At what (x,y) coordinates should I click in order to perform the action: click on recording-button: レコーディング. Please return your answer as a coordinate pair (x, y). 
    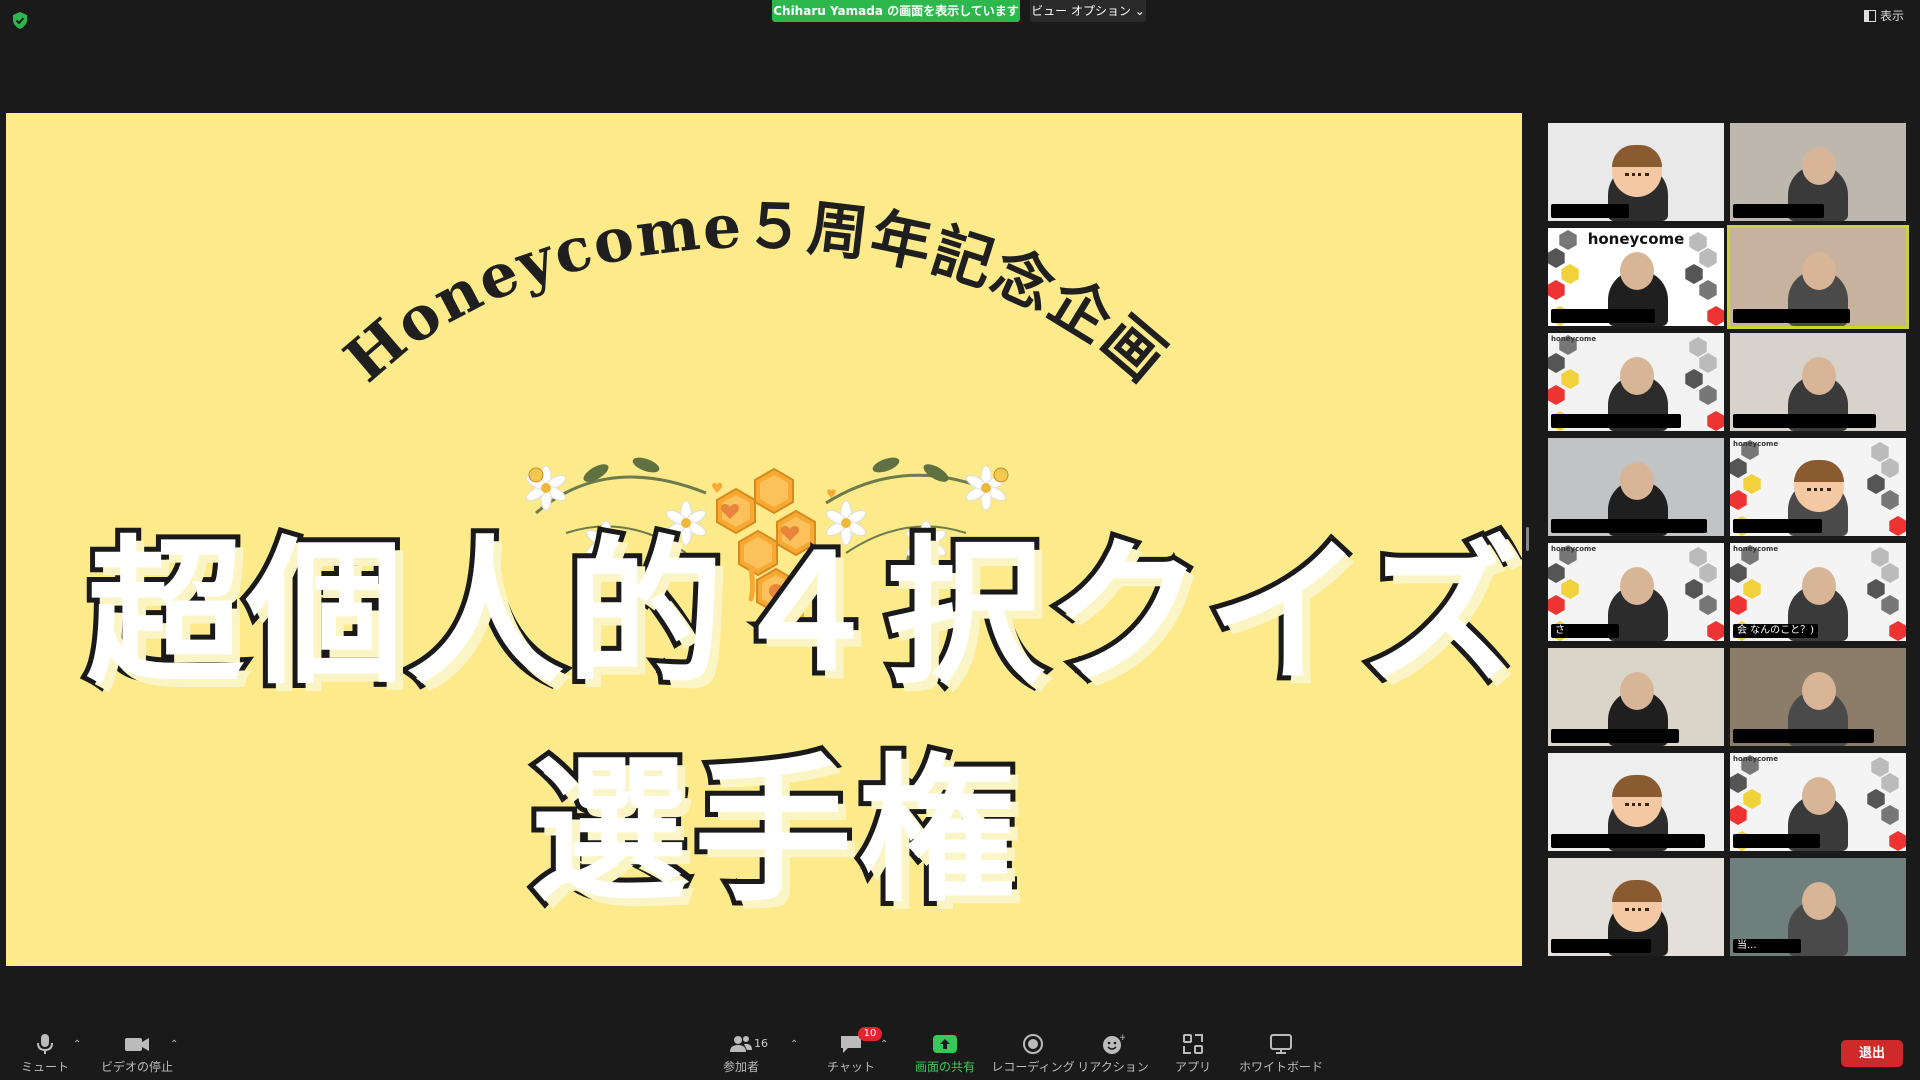
    Looking at the image, I should click on (1033, 1054).